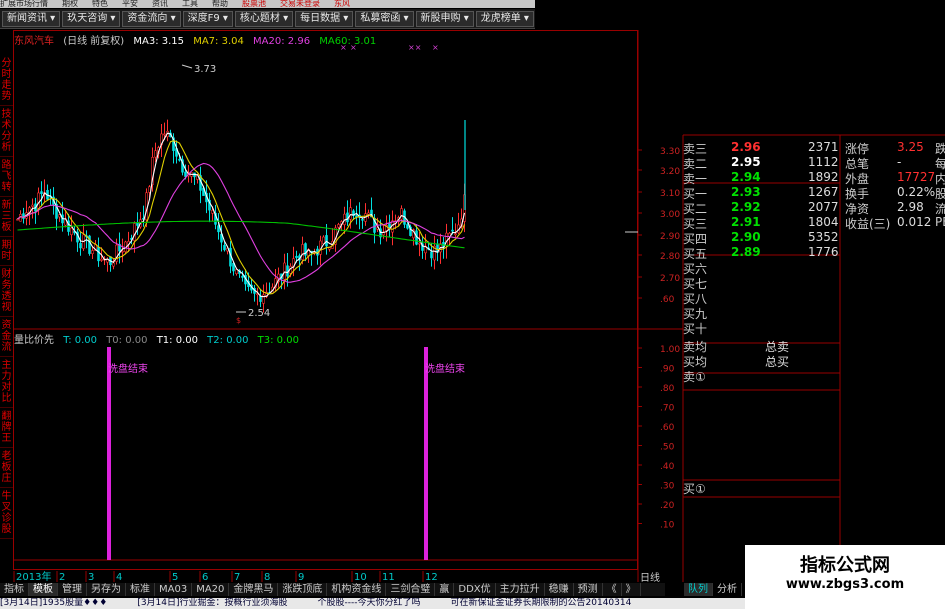 This screenshot has width=945, height=609. I want to click on bottom-tab: DDX优, so click(475, 589).